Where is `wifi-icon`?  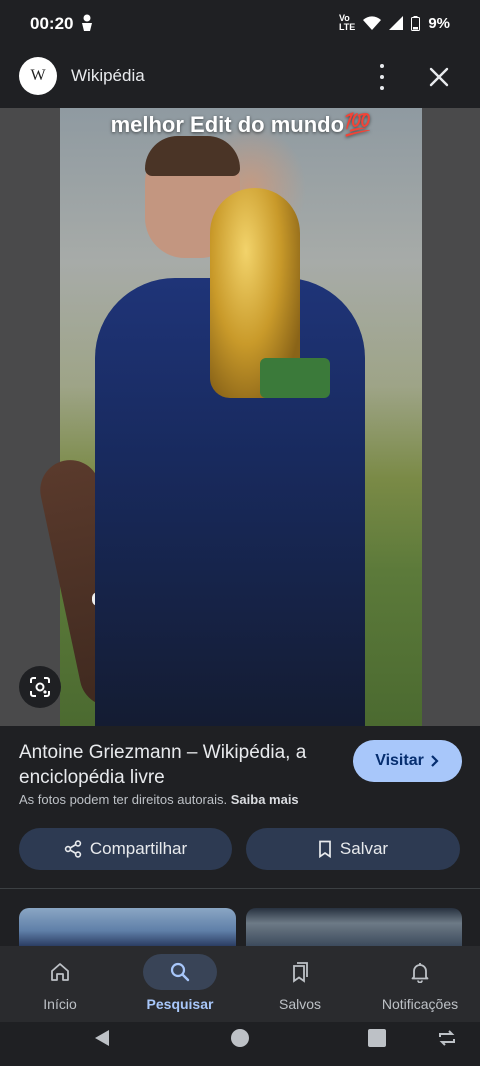
wifi-icon is located at coordinates (372, 23).